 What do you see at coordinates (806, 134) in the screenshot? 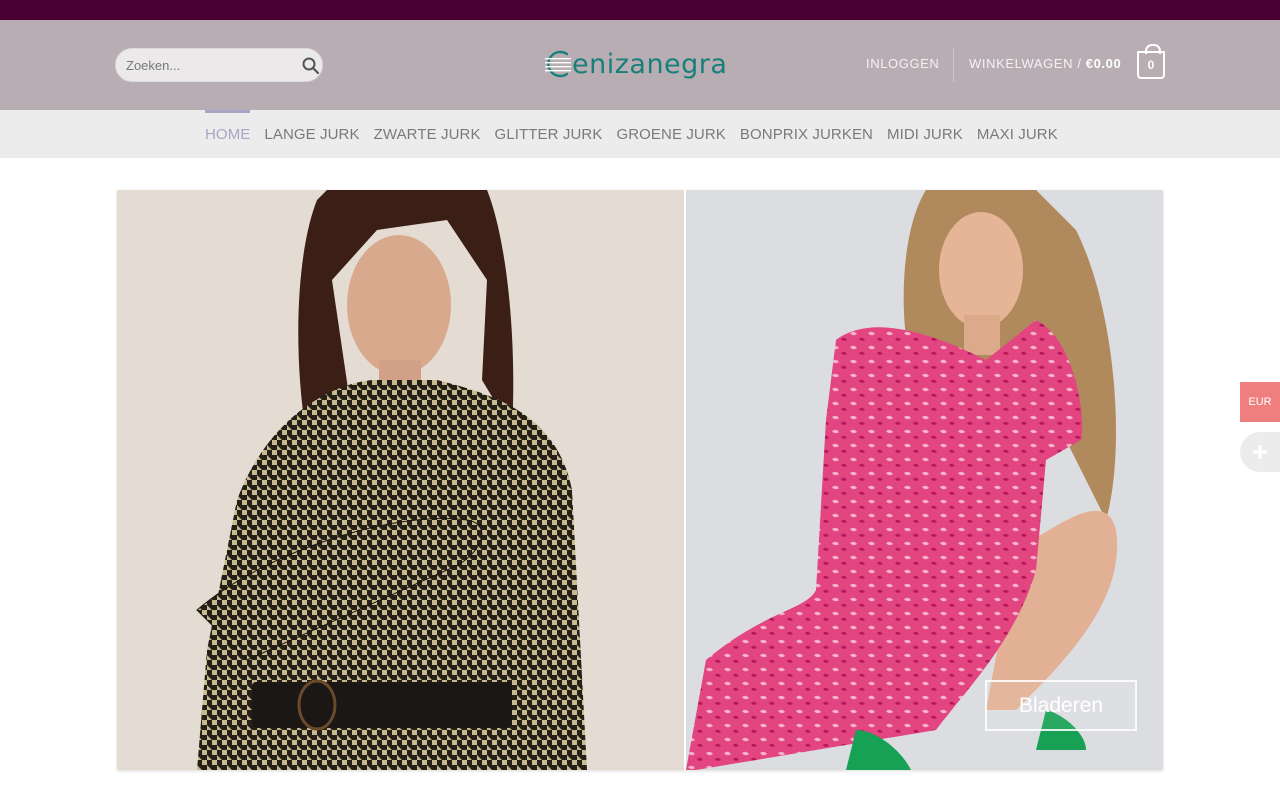
I see `nav-item-bonprix-jurken: BONPRIX JURKEN` at bounding box center [806, 134].